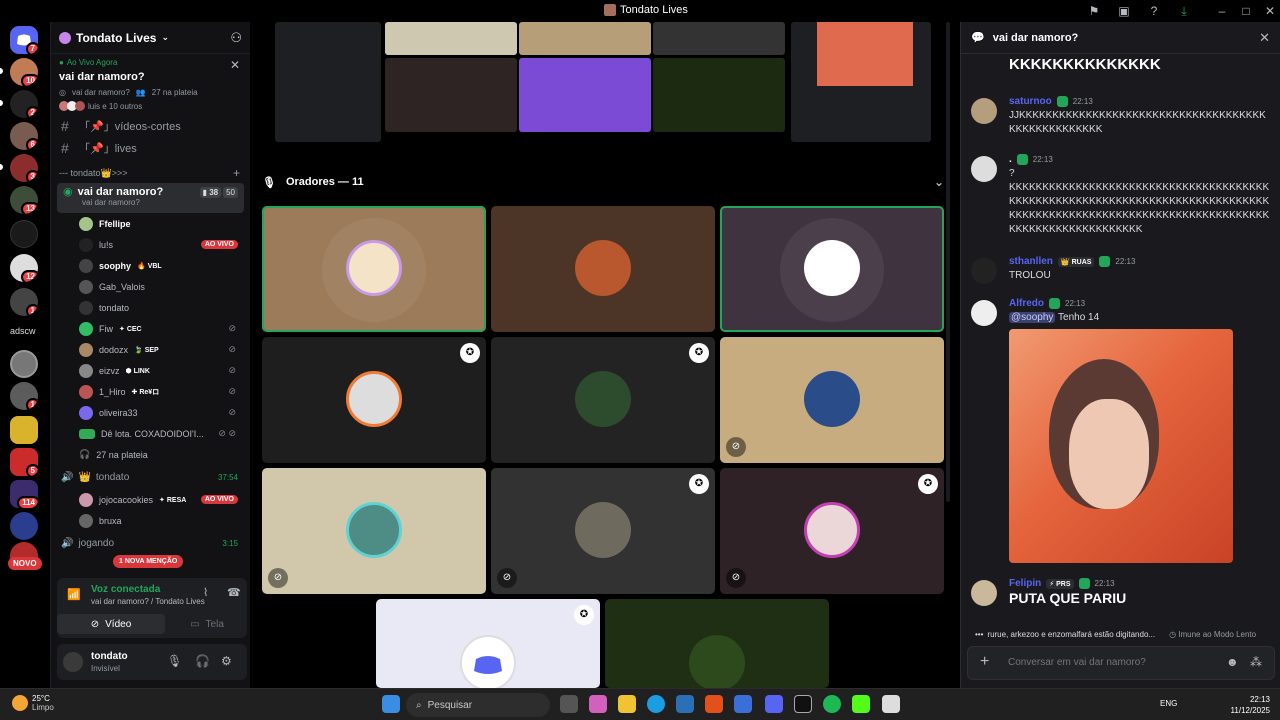  Describe the element at coordinates (627, 704) in the screenshot. I see `file-explorer-icon` at that location.